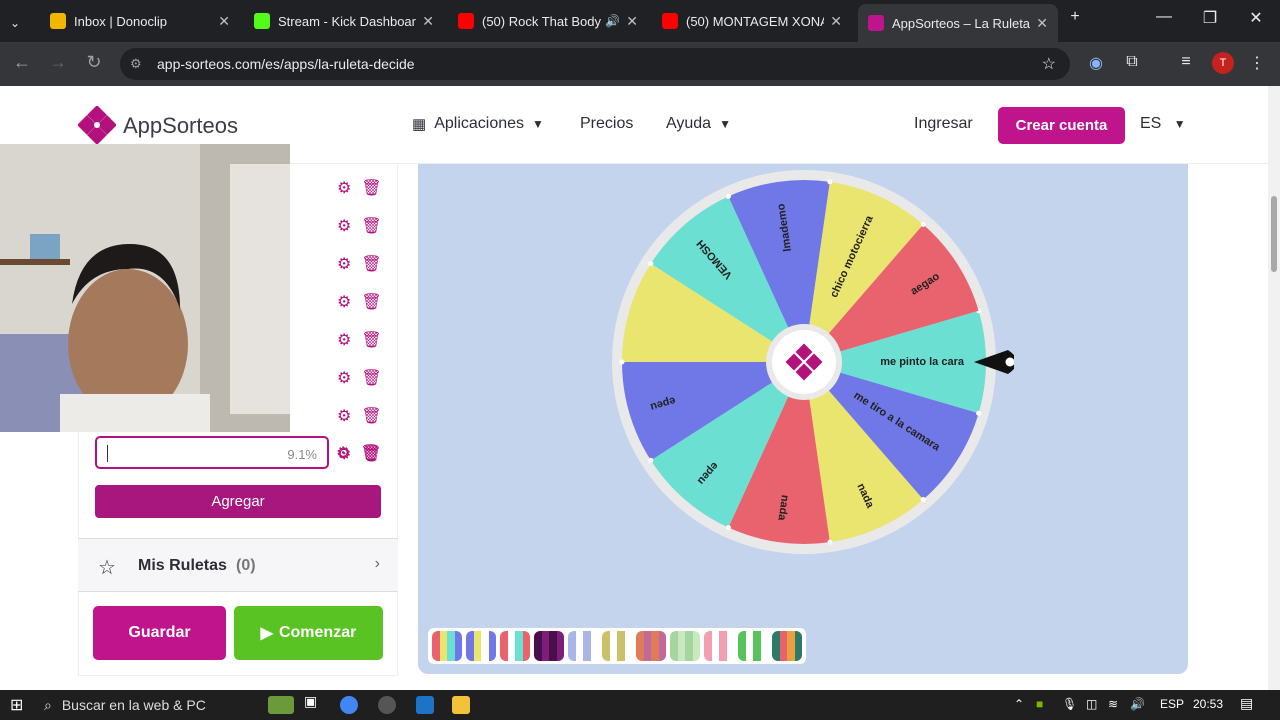 The height and width of the screenshot is (720, 1280). What do you see at coordinates (1257, 63) in the screenshot?
I see `menu-icon: ⋮` at bounding box center [1257, 63].